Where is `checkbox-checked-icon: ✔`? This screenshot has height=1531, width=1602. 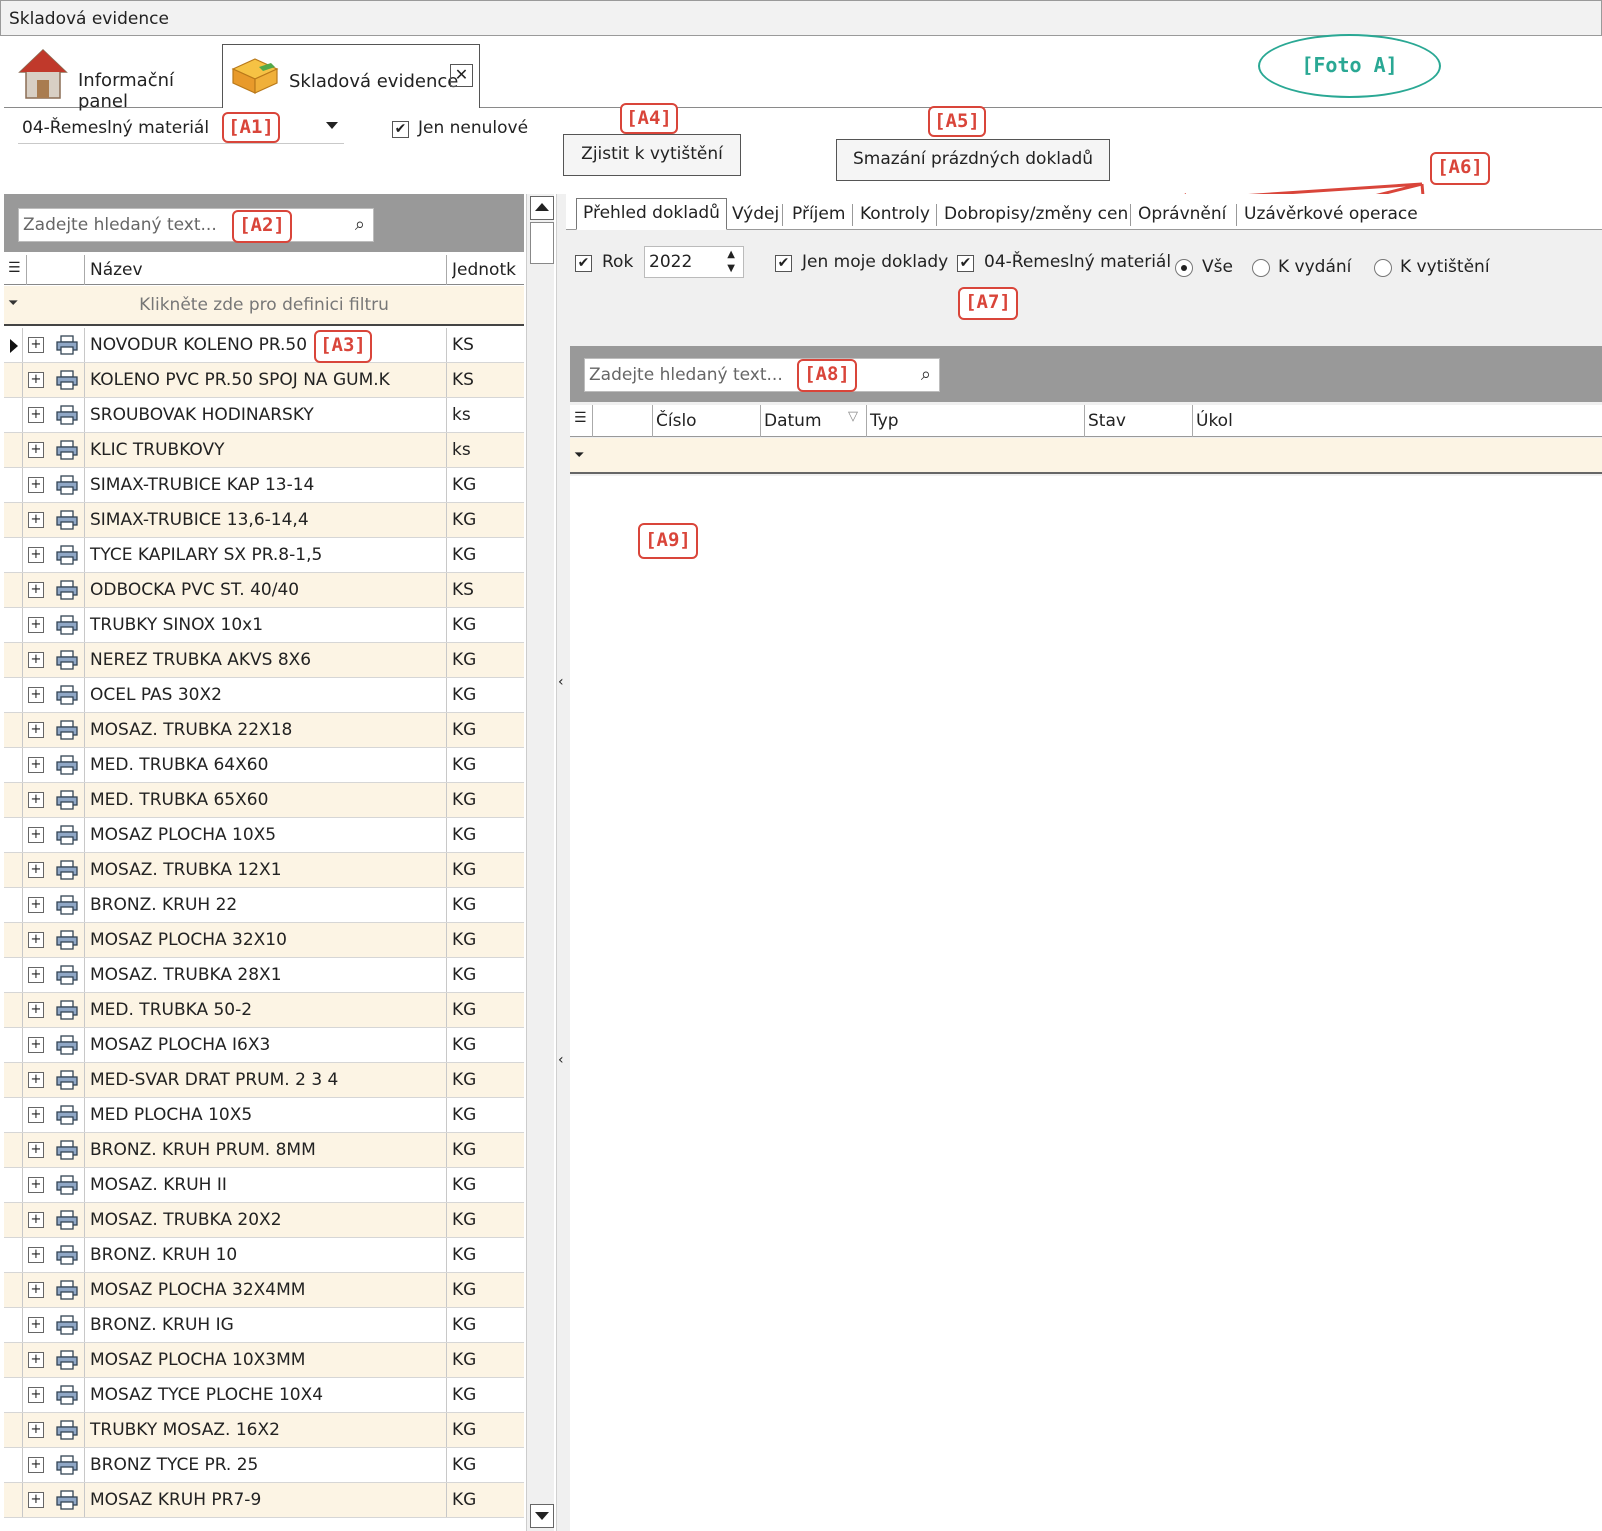 checkbox-checked-icon: ✔ is located at coordinates (400, 129).